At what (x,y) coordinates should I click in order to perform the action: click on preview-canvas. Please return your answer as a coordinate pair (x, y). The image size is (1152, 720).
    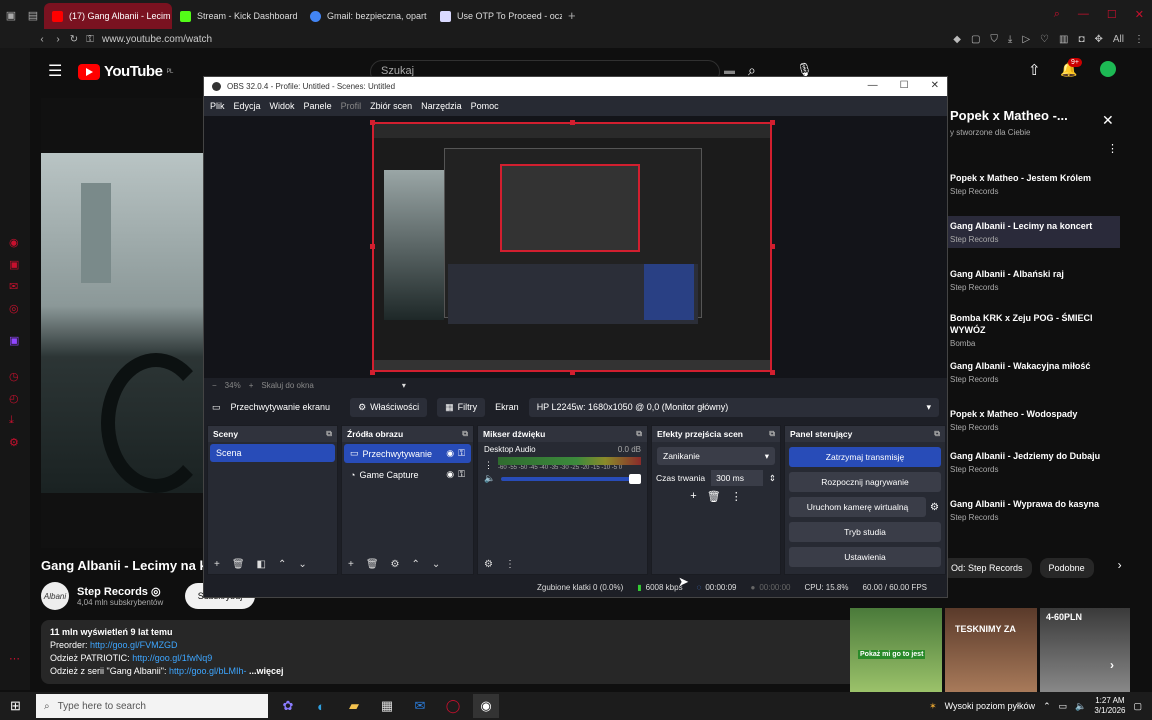
    Looking at the image, I should click on (572, 247).